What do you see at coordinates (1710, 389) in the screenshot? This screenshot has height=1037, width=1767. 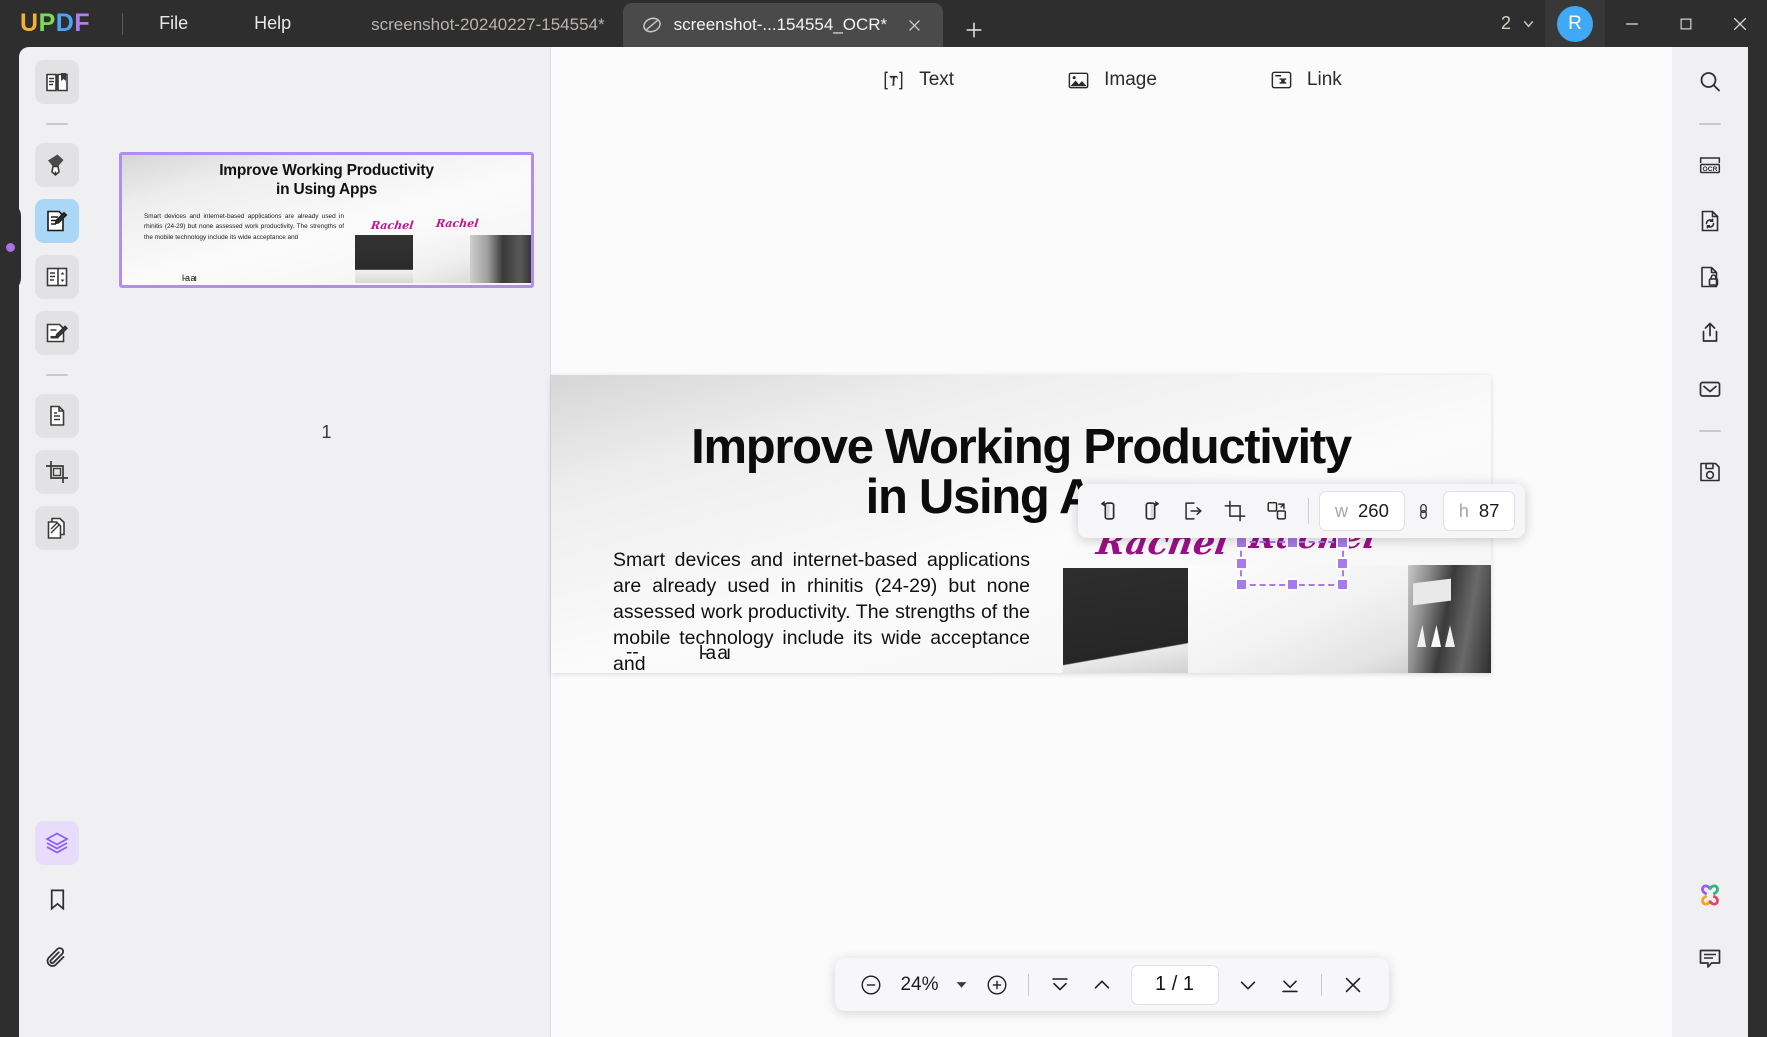 I see `right-item-email` at bounding box center [1710, 389].